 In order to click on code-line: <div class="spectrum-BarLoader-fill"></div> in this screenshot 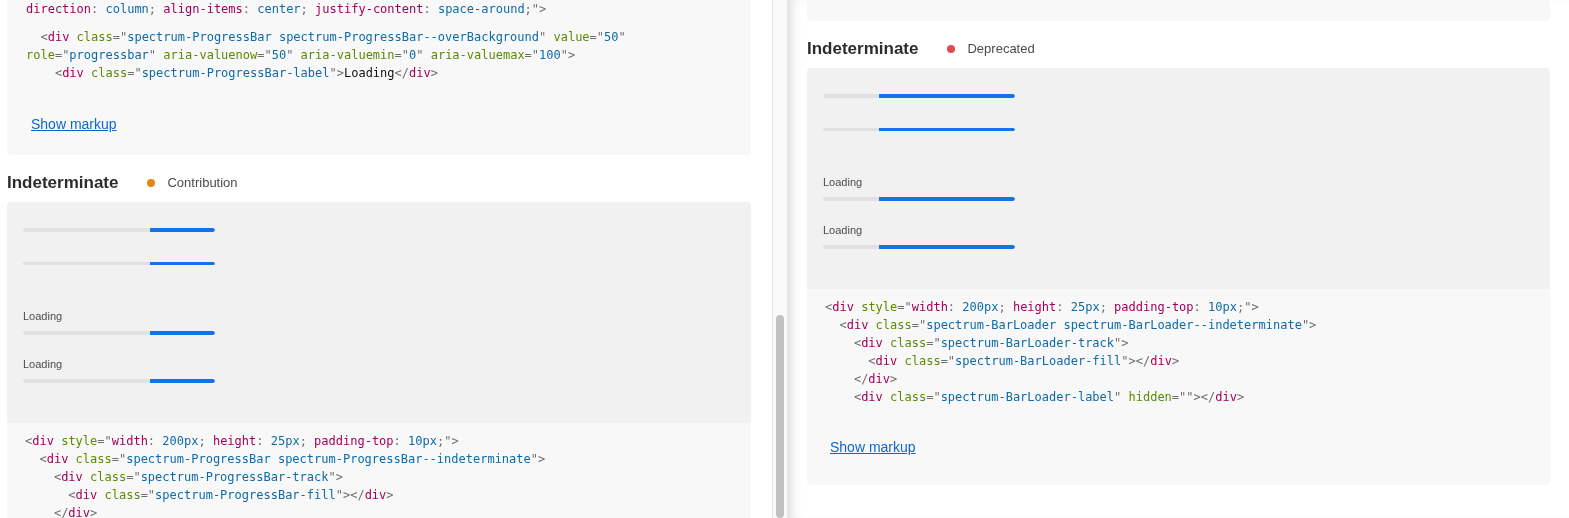, I will do `click(1024, 361)`.